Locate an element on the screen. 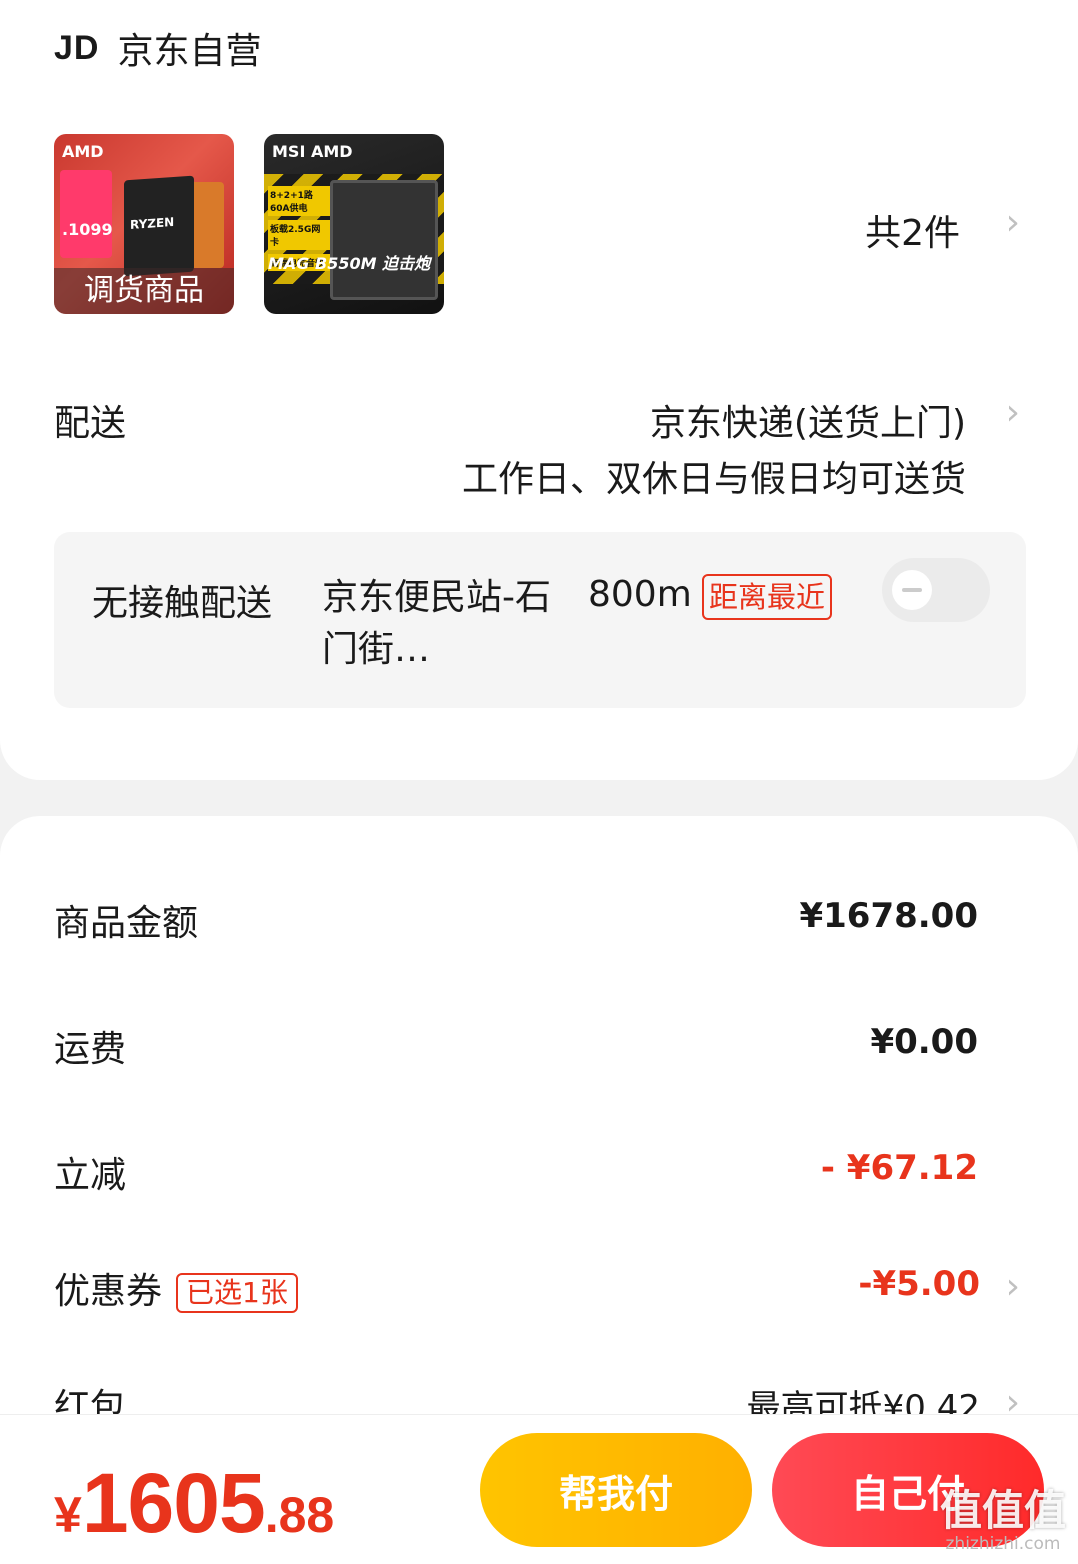 This screenshot has height=1564, width=1078. shipping-method: 京东快递(送货上门) is located at coordinates (808, 420).